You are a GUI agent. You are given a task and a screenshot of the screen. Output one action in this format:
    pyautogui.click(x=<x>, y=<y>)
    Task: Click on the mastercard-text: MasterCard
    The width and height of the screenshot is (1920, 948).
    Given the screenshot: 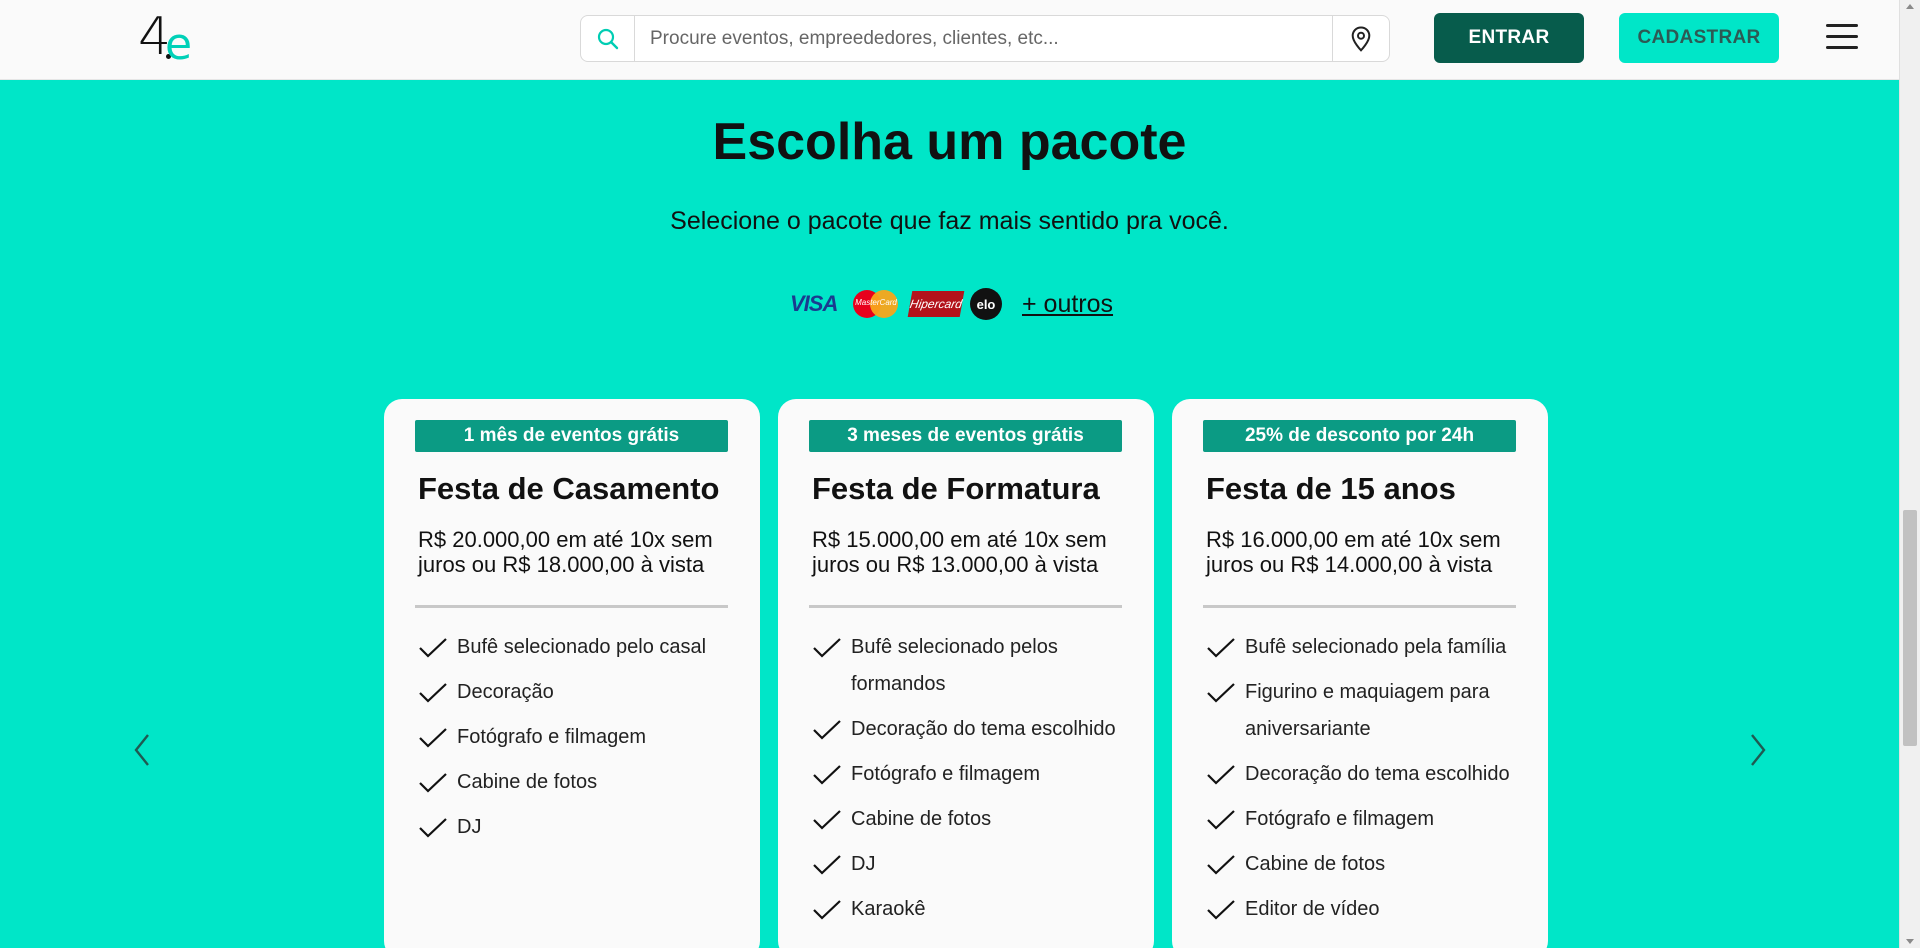 What is the action you would take?
    pyautogui.click(x=876, y=302)
    